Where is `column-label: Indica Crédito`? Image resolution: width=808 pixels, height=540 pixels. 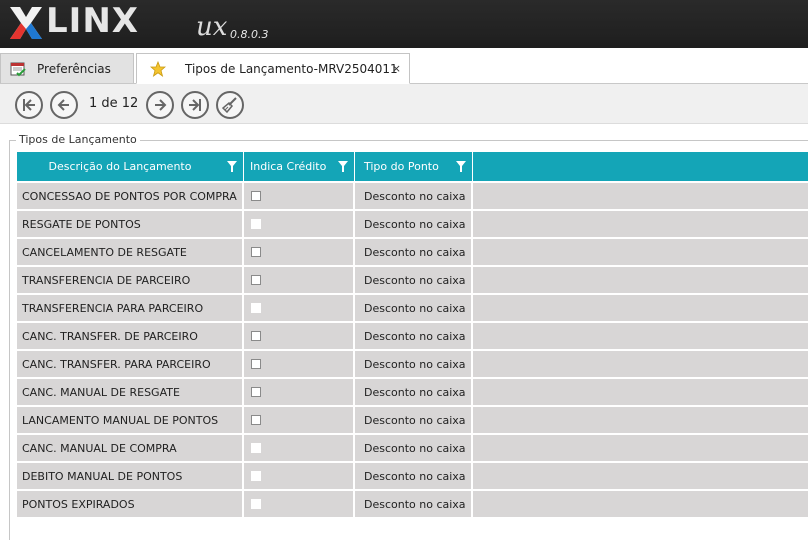 column-label: Indica Crédito is located at coordinates (288, 166).